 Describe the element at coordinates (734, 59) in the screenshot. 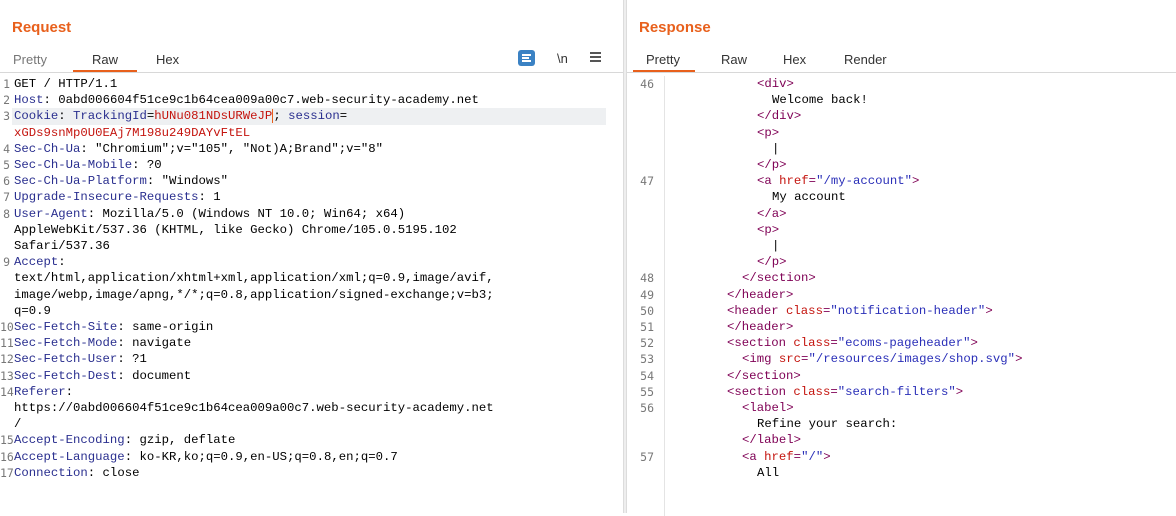

I see `response-tab-raw: Raw` at that location.